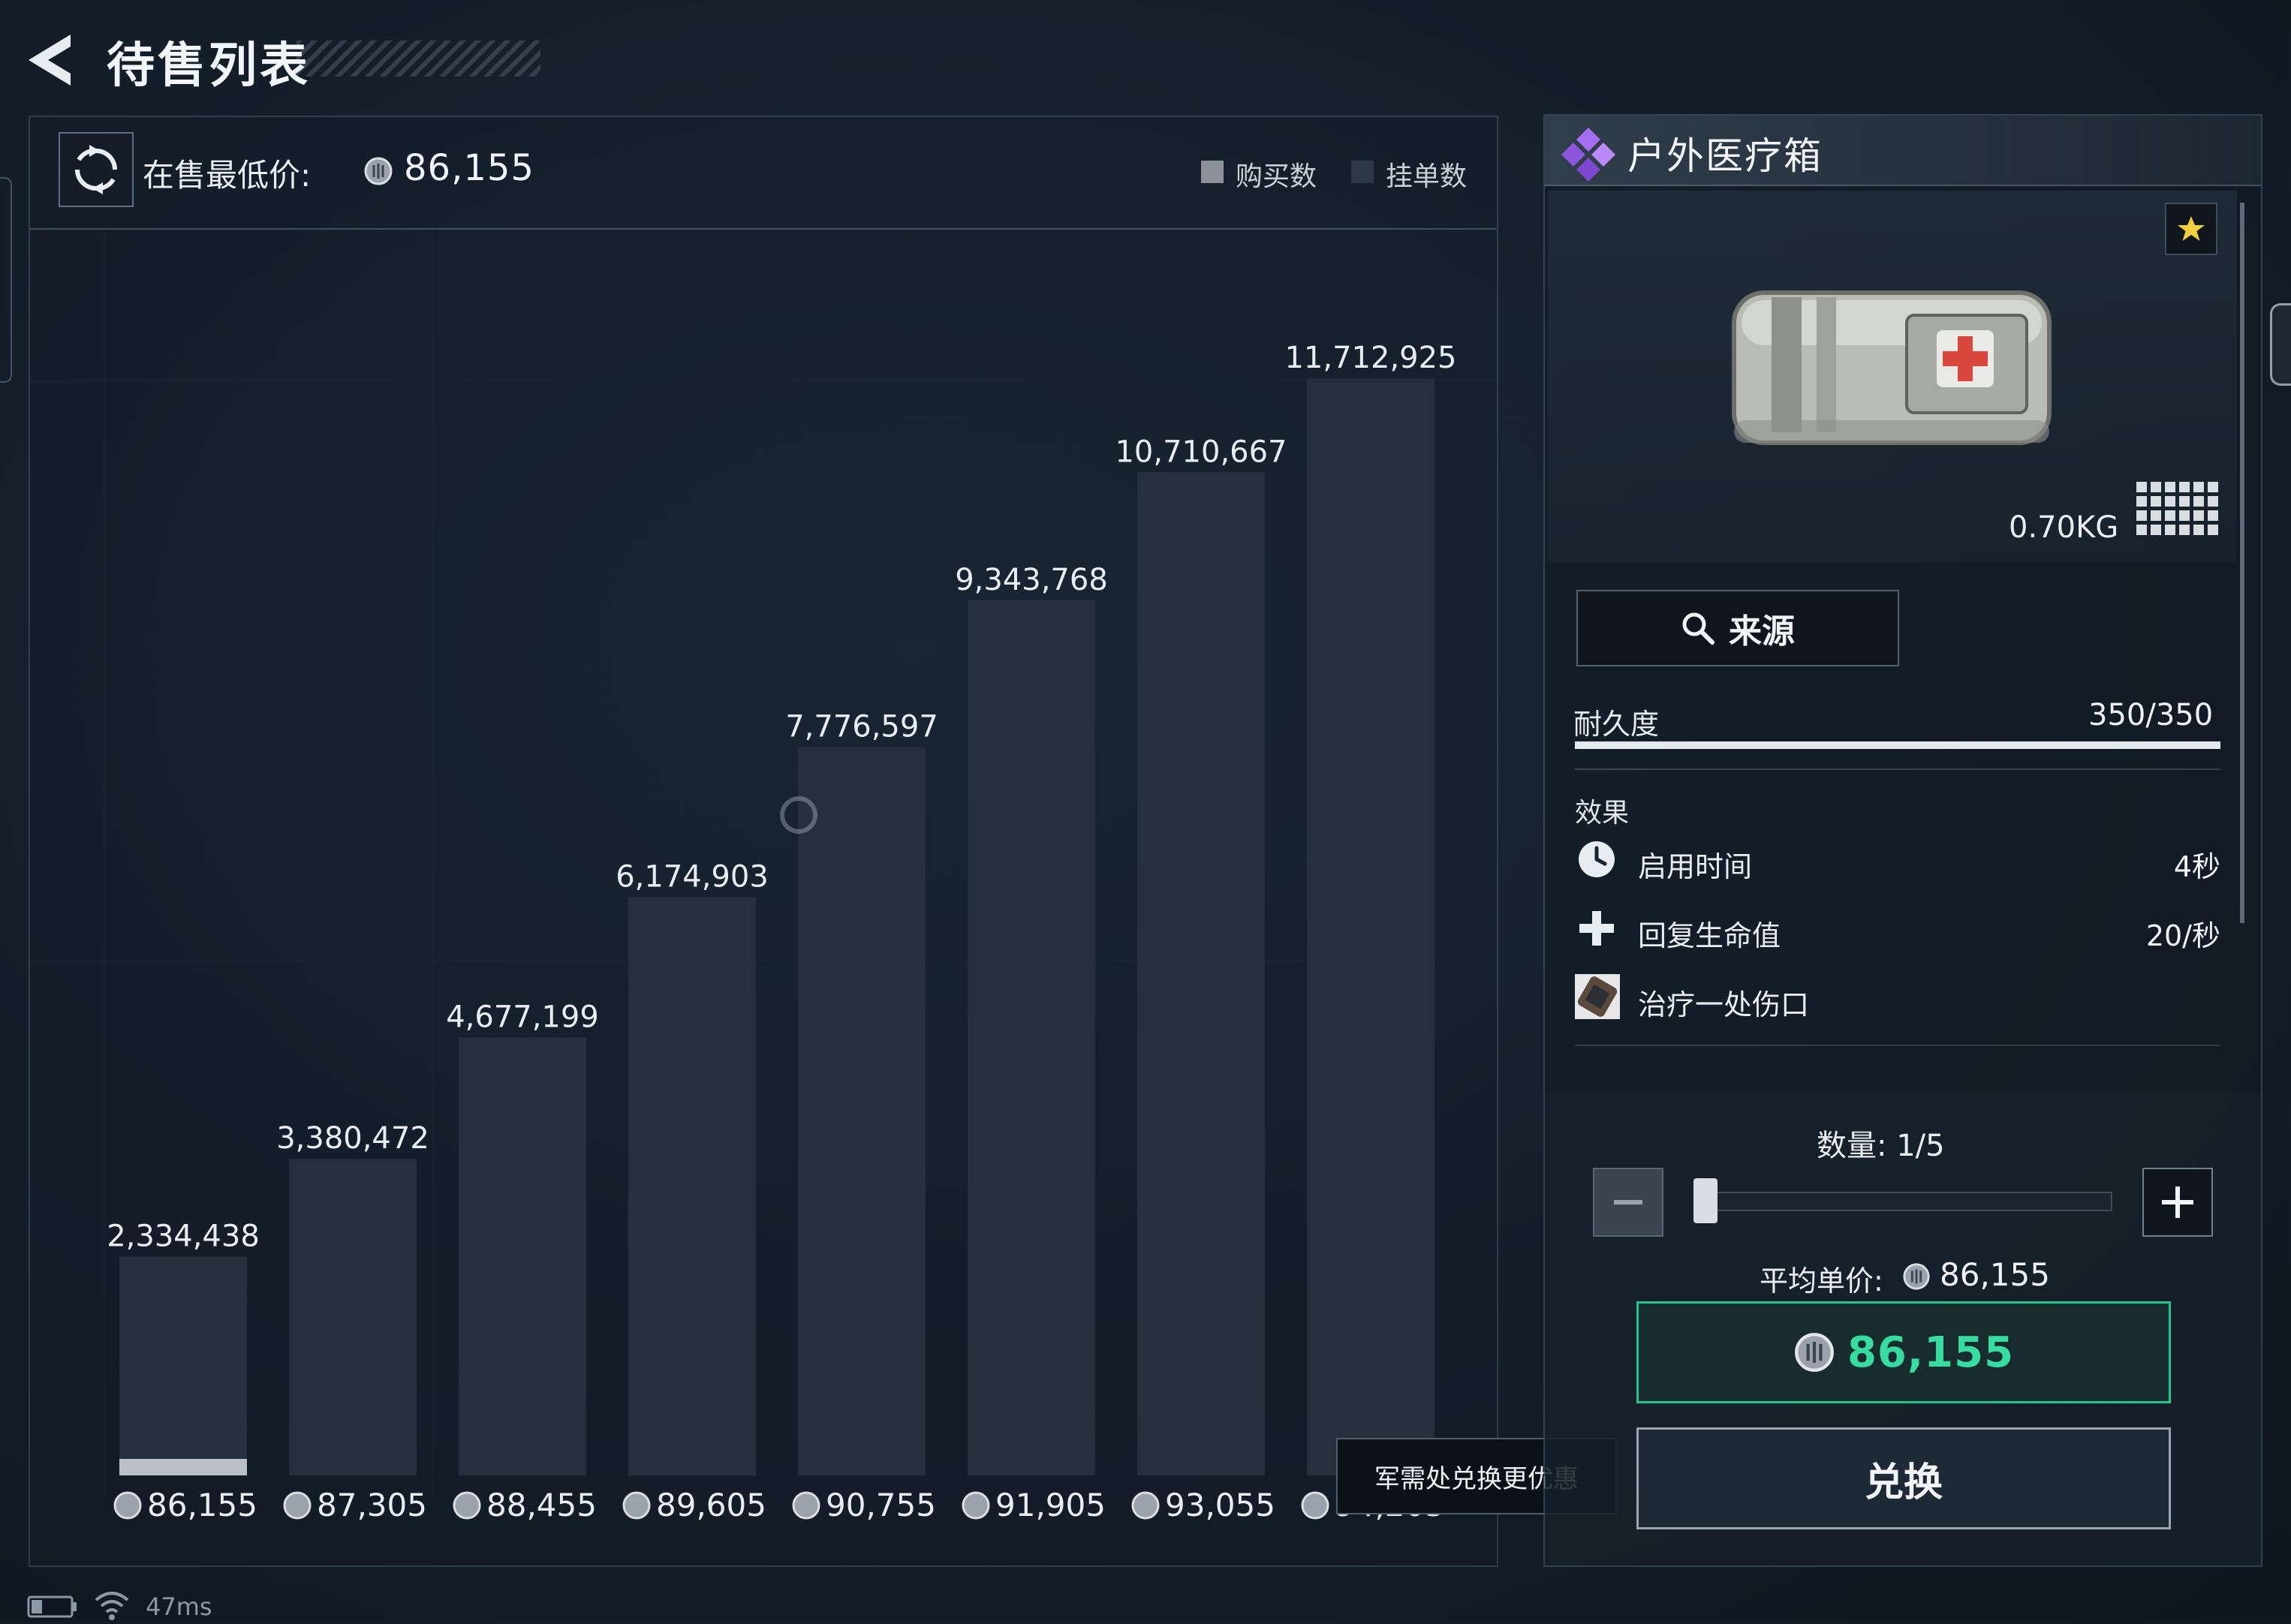 Image resolution: width=2291 pixels, height=1624 pixels. What do you see at coordinates (2182, 935) in the screenshot?
I see `effect-value: 20/秒` at bounding box center [2182, 935].